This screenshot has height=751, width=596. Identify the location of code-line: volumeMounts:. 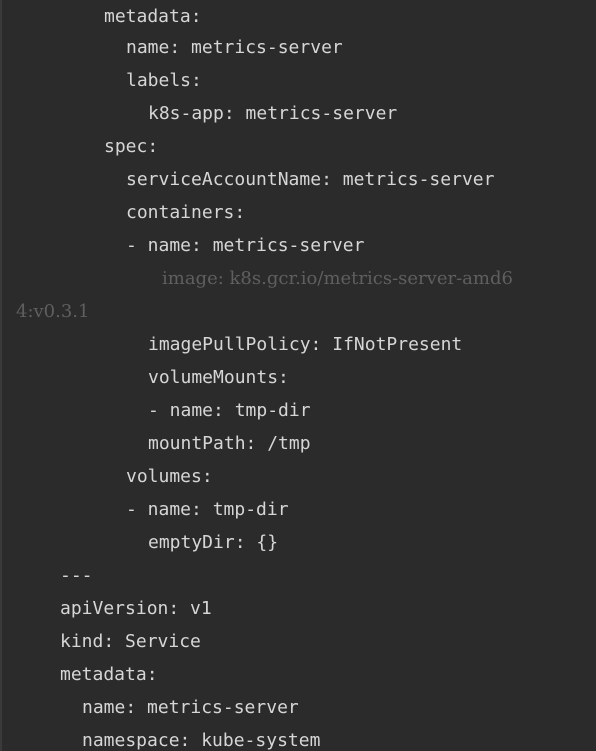
(218, 377).